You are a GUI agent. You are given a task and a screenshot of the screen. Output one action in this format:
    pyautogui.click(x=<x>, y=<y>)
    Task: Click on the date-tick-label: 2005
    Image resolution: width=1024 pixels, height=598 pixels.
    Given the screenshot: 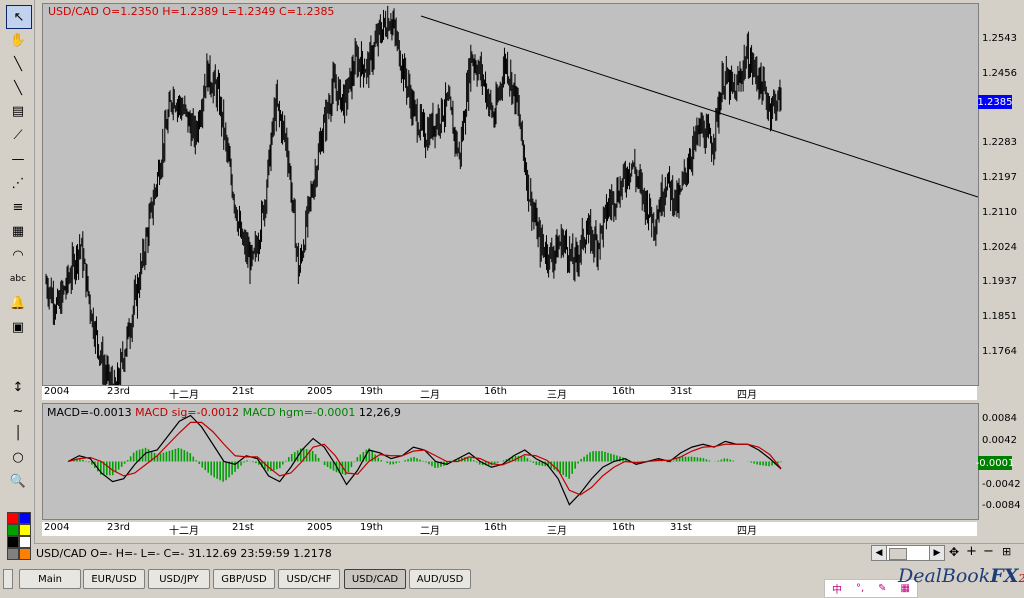 What is the action you would take?
    pyautogui.click(x=320, y=527)
    